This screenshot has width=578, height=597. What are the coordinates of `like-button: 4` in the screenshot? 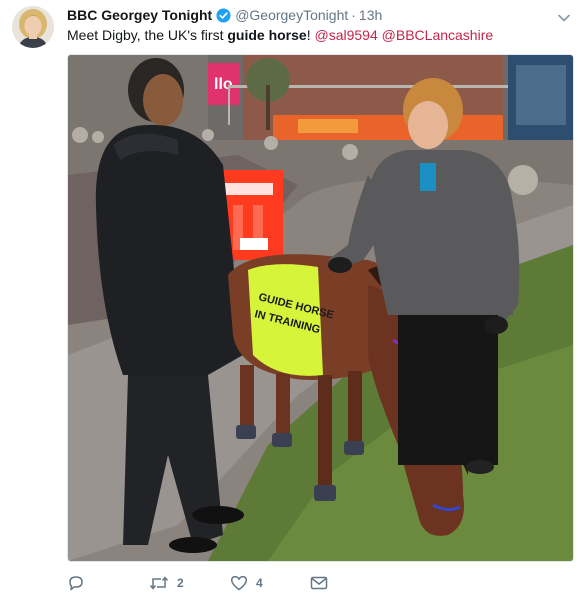 It's located at (246, 583).